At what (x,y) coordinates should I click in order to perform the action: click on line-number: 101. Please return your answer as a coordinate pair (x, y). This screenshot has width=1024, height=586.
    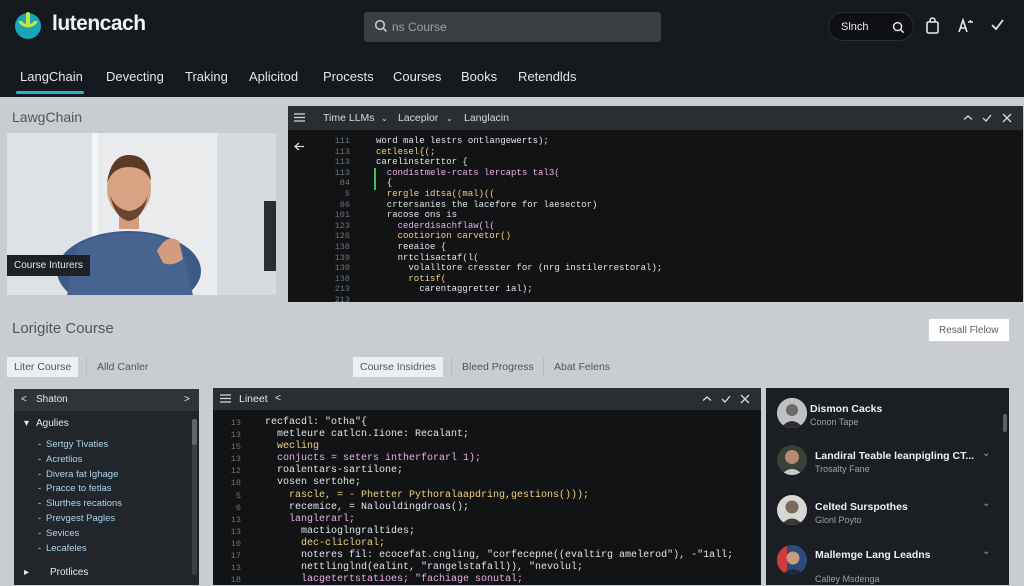
    Looking at the image, I should click on (342, 215).